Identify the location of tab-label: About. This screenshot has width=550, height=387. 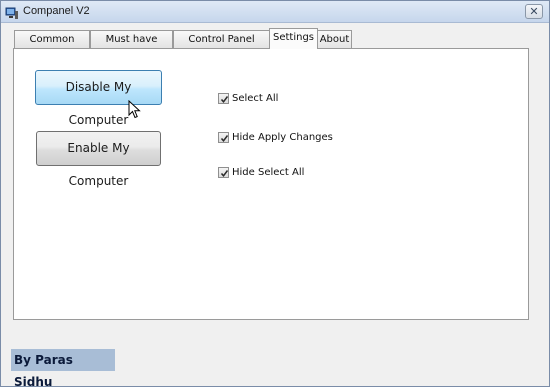
(334, 39).